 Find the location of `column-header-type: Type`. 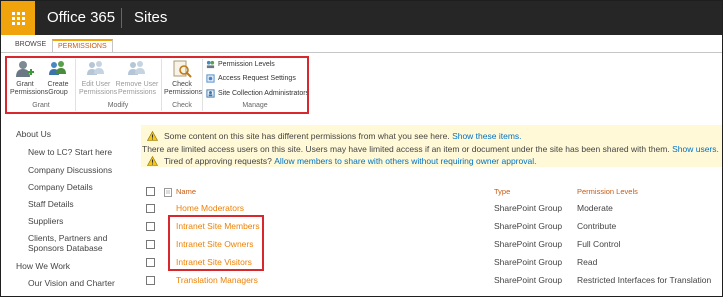

column-header-type: Type is located at coordinates (502, 191).